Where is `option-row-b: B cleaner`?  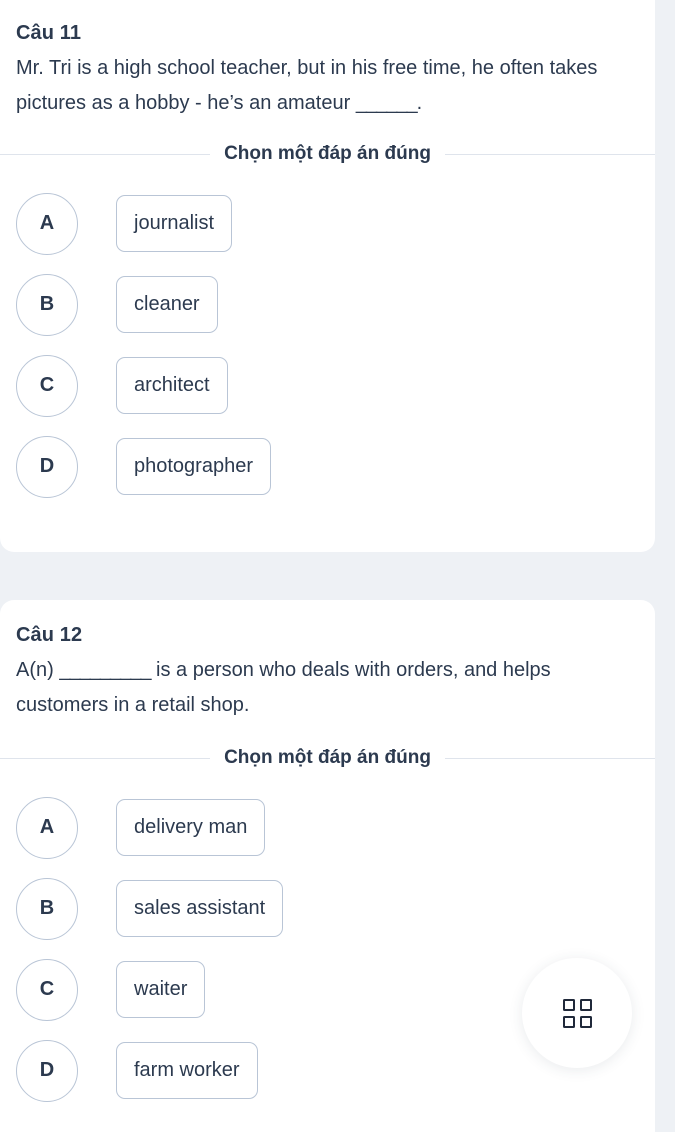
option-row-b: B cleaner is located at coordinates (327, 304).